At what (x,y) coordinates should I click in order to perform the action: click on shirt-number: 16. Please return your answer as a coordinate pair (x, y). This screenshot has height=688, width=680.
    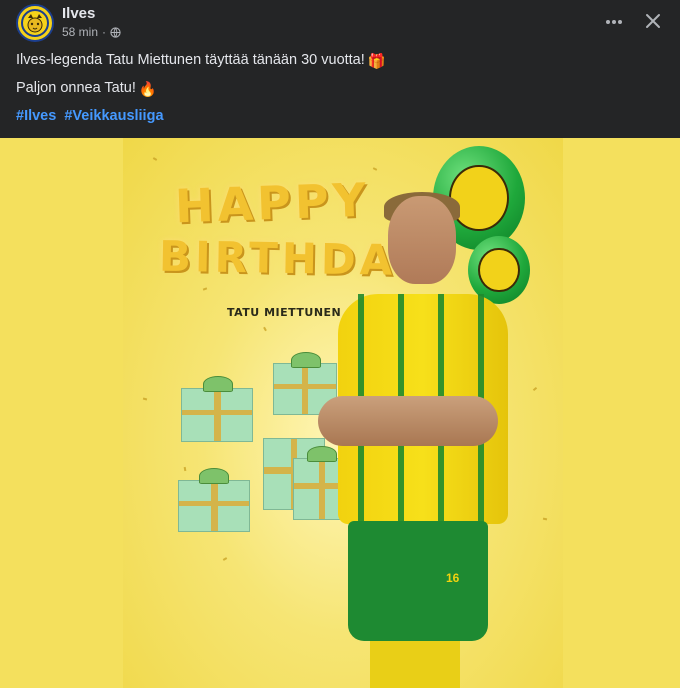
    Looking at the image, I should click on (453, 578).